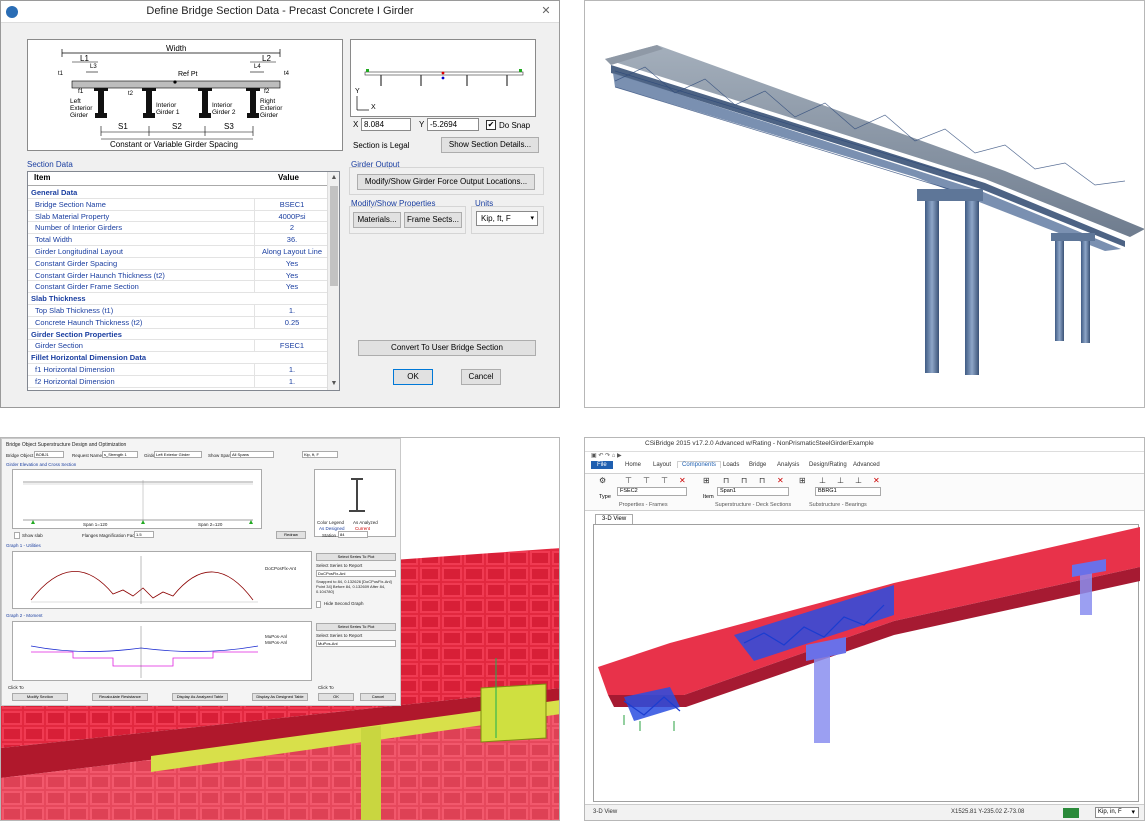  Describe the element at coordinates (356, 573) in the screenshot. I see `select-series-dropdown-1: DoCPosFlx-Anl` at that location.